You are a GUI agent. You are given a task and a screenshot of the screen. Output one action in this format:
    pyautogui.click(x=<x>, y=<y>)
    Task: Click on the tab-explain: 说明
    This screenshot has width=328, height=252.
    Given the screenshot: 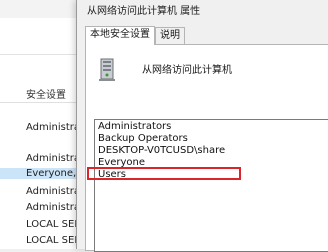 What is the action you would take?
    pyautogui.click(x=170, y=35)
    